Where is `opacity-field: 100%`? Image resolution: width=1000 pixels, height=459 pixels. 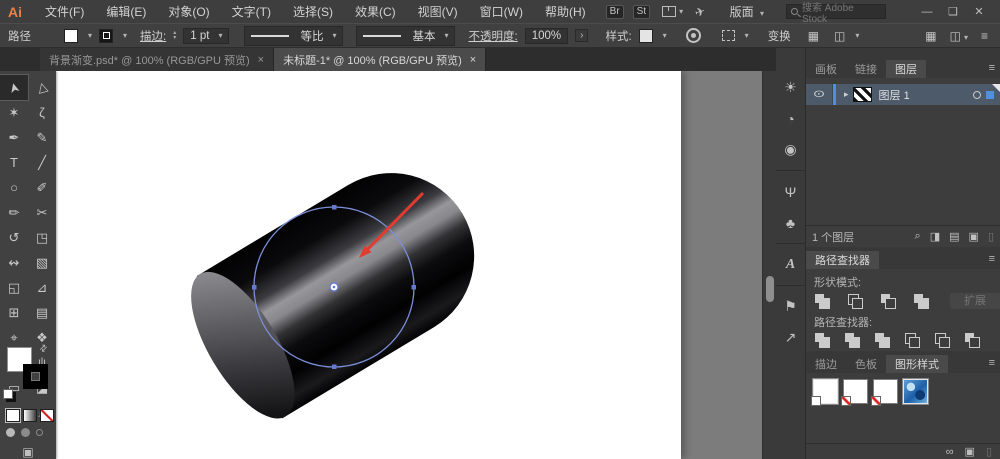 opacity-field: 100% is located at coordinates (546, 35).